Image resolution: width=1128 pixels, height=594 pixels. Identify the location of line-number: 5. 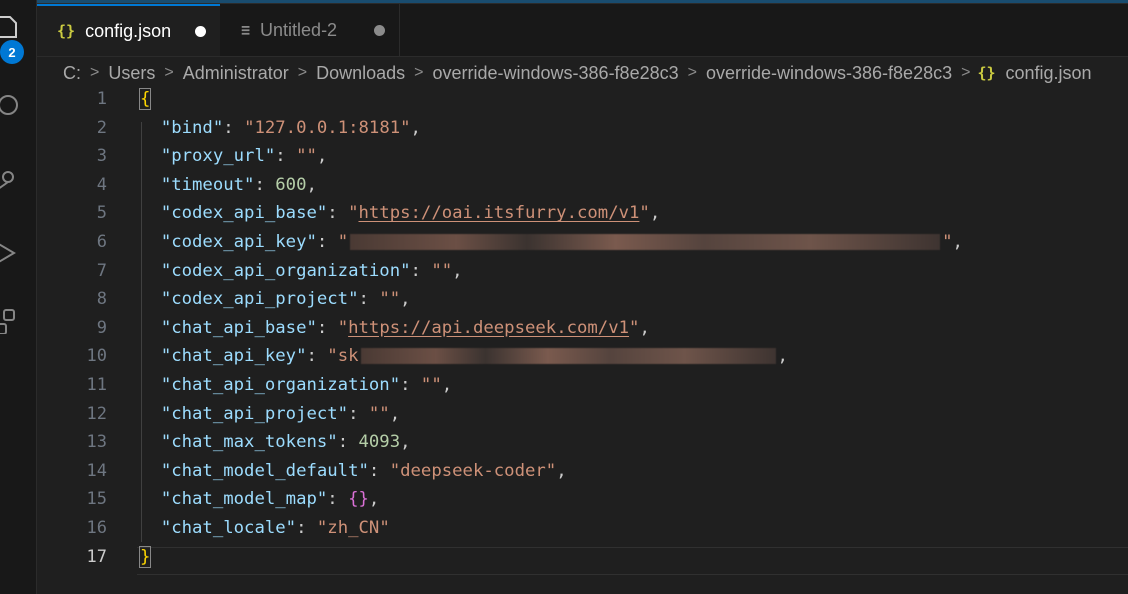
(101, 213).